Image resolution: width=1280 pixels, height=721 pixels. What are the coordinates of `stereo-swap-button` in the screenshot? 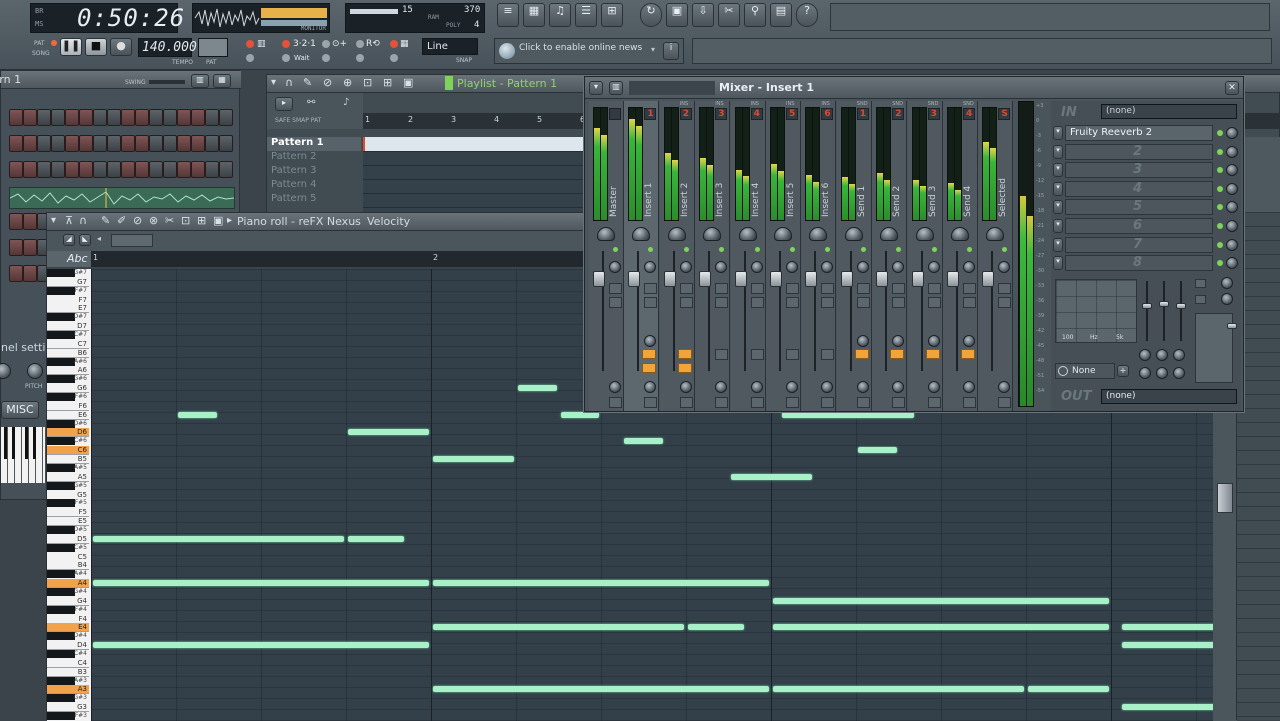 It's located at (1200, 283).